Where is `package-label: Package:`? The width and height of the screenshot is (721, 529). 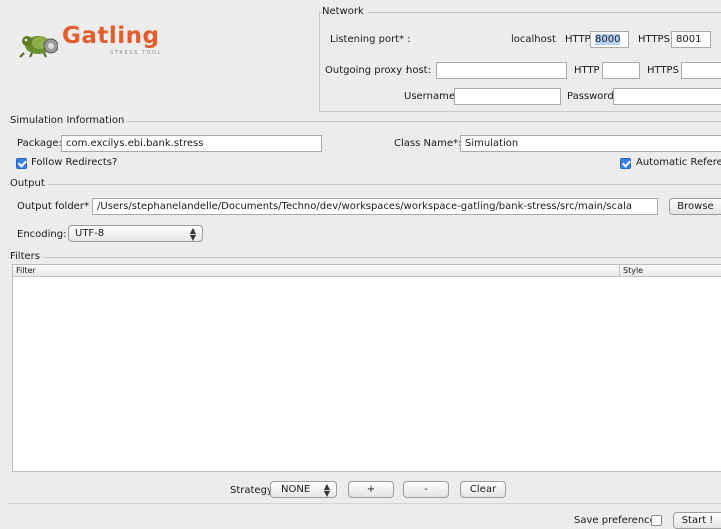 package-label: Package: is located at coordinates (39, 143).